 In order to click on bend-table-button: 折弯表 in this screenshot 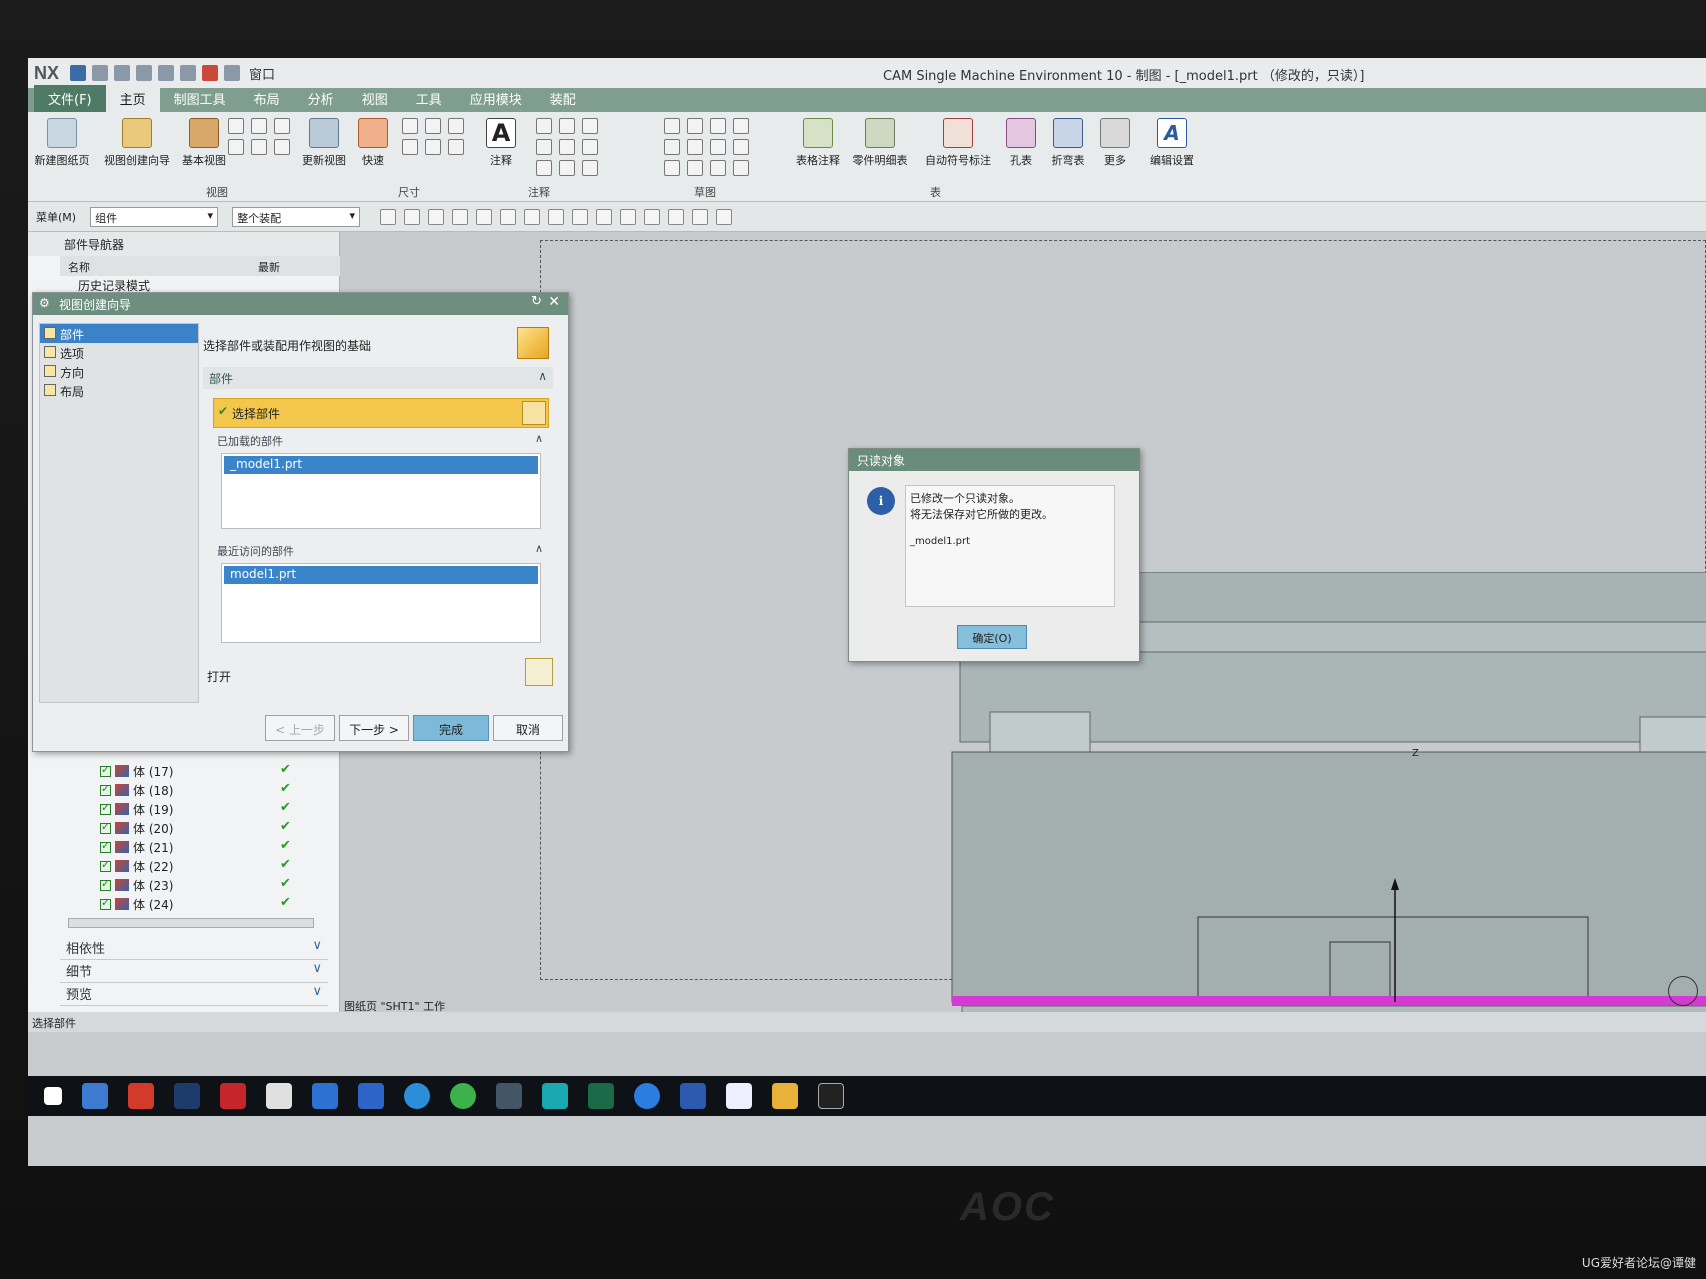, I will do `click(1068, 143)`.